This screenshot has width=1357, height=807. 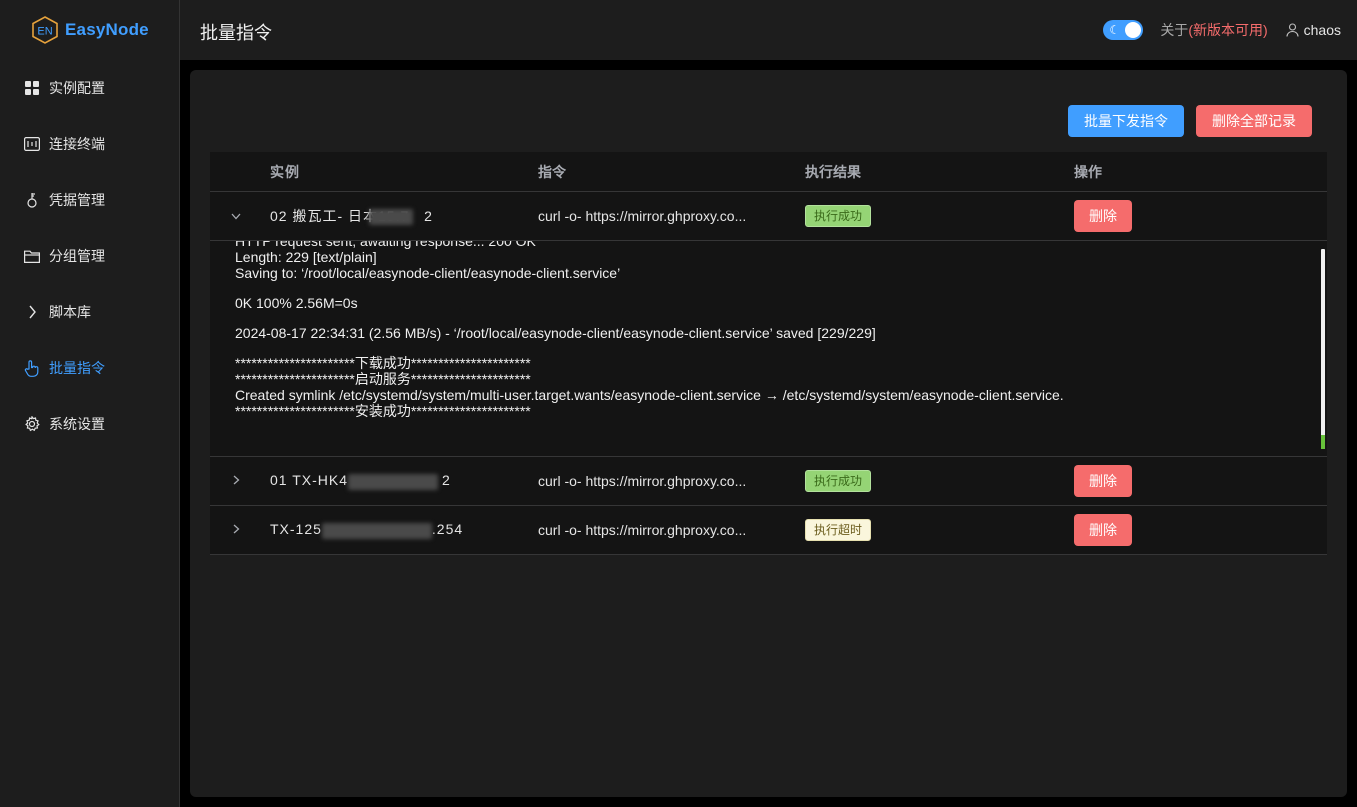 What do you see at coordinates (1088, 171) in the screenshot?
I see `column-header-actions: 操作` at bounding box center [1088, 171].